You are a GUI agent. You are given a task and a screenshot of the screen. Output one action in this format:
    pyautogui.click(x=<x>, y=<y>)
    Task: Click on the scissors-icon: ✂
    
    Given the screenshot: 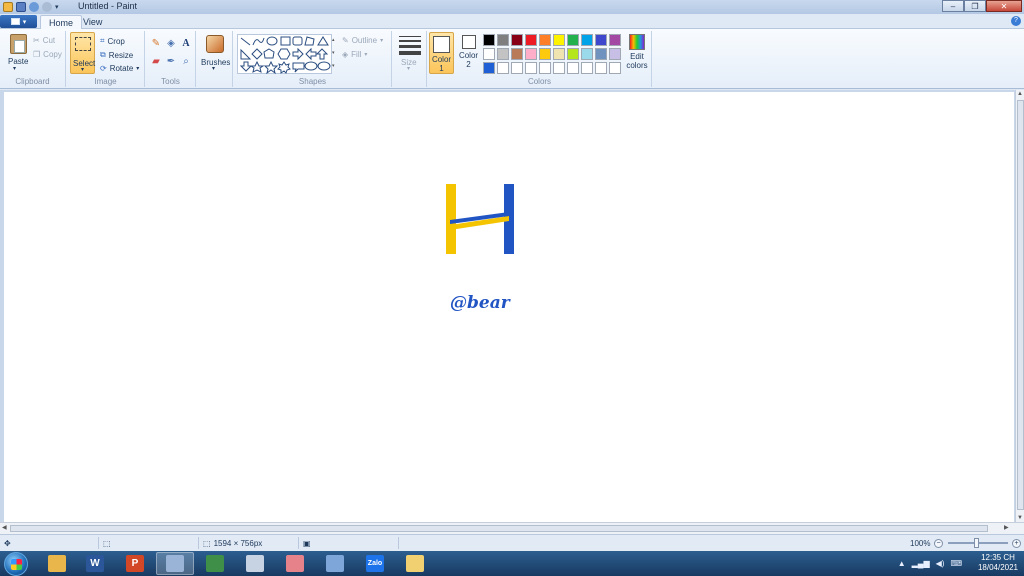 What is the action you would take?
    pyautogui.click(x=36, y=40)
    